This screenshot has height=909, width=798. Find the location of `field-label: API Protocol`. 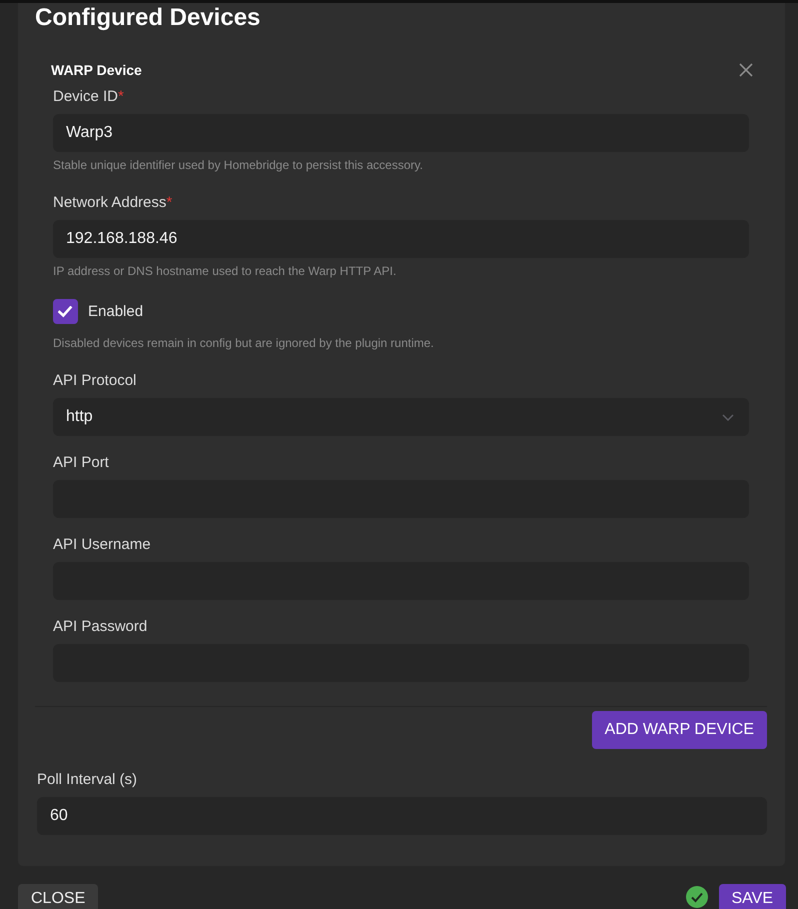

field-label: API Protocol is located at coordinates (94, 381).